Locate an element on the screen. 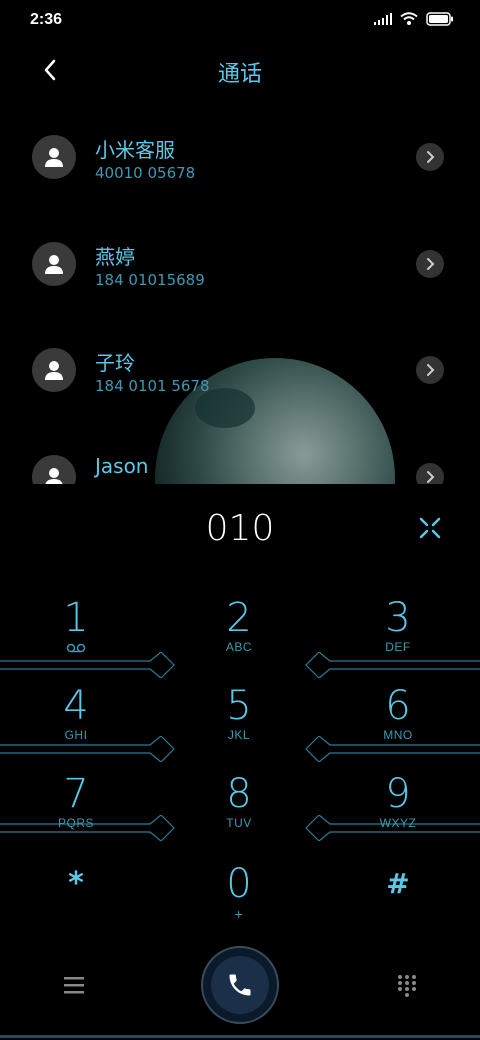  call-button-inner is located at coordinates (240, 985).